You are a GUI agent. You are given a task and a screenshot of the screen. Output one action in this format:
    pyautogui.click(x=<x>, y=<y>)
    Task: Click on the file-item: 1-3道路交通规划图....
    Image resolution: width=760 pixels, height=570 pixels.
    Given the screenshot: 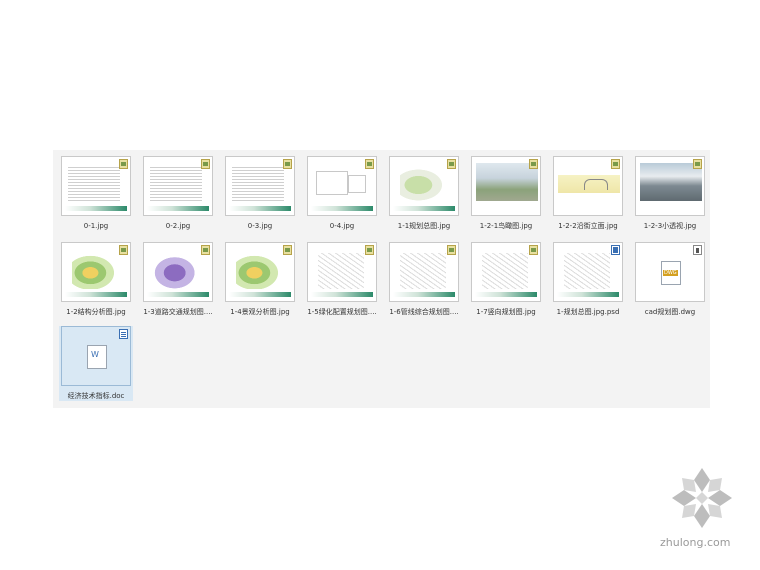 What is the action you would take?
    pyautogui.click(x=178, y=279)
    